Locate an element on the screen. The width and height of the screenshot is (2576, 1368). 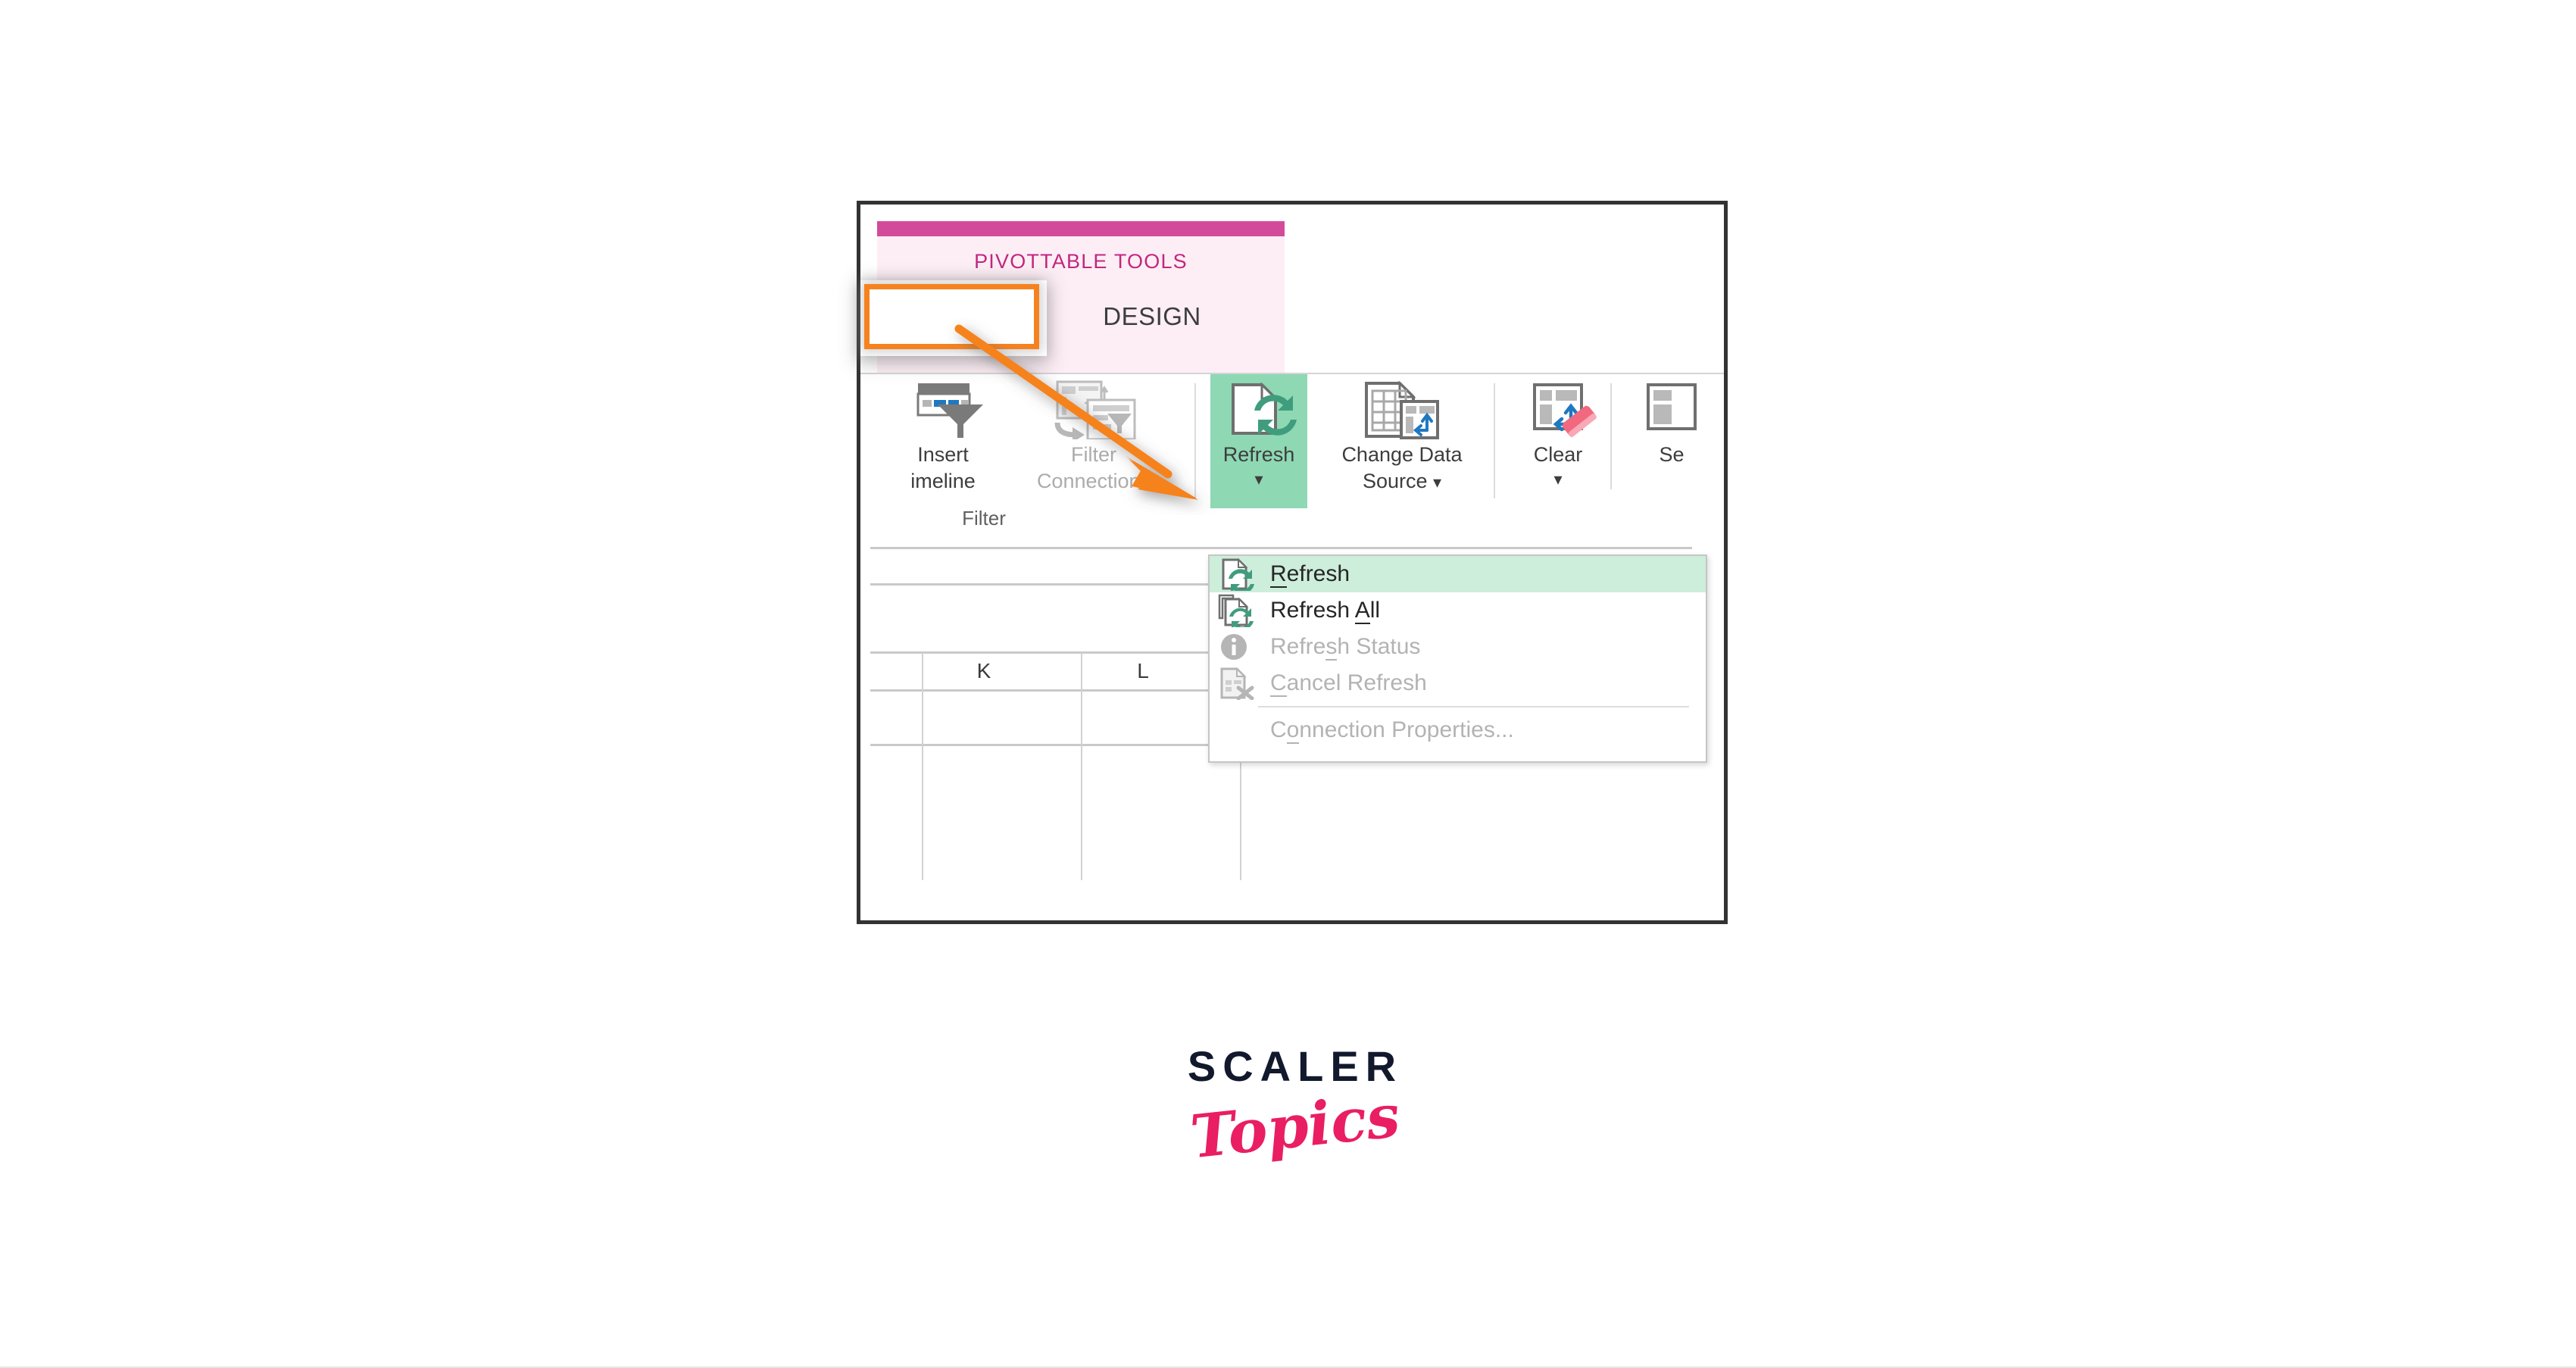
menu-item-refresh-all: Refresh All is located at coordinates (1458, 611).